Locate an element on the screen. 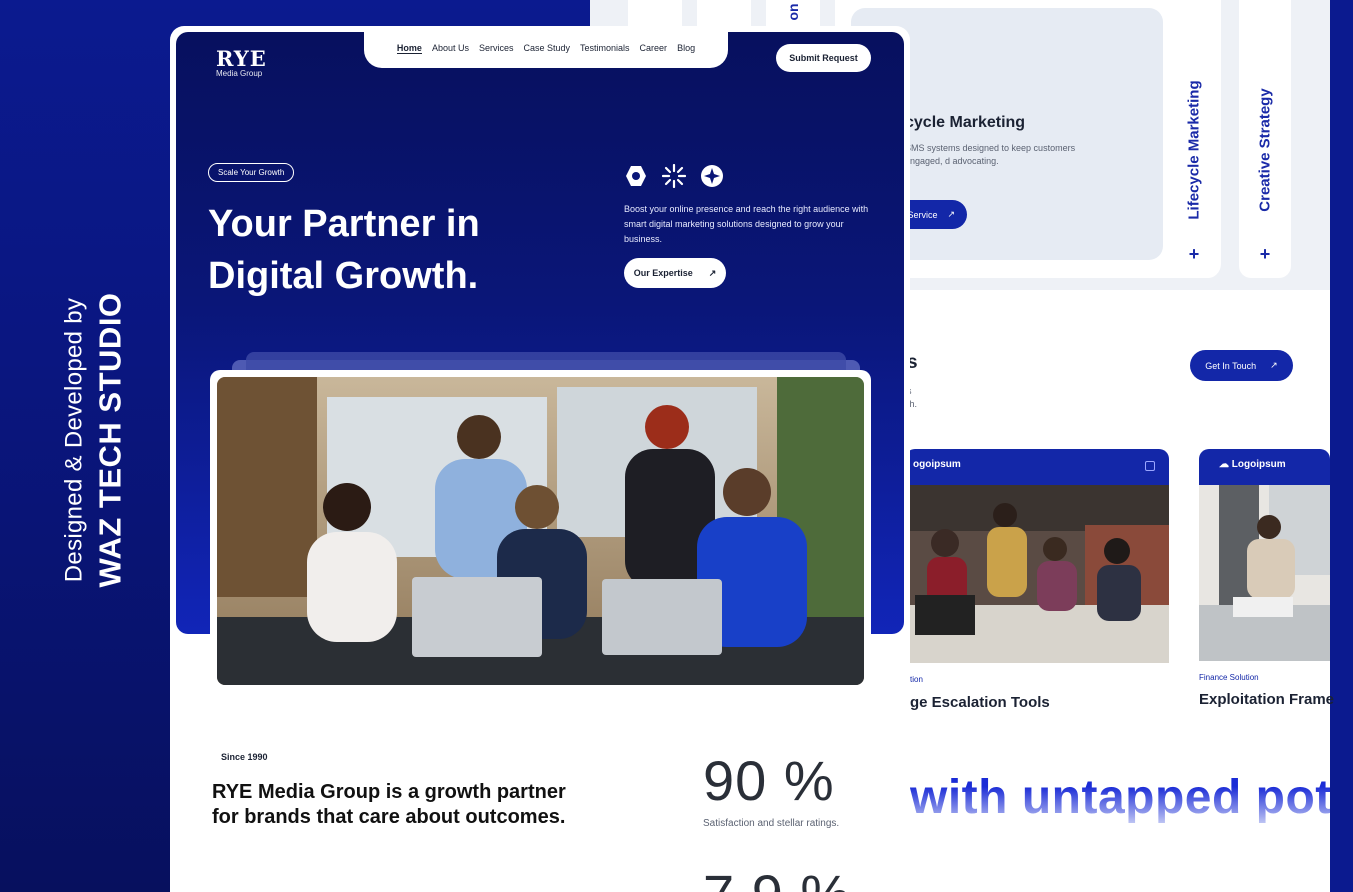 This screenshot has height=892, width=1353. tab-label: Creative Strategy is located at coordinates (1265, 150).